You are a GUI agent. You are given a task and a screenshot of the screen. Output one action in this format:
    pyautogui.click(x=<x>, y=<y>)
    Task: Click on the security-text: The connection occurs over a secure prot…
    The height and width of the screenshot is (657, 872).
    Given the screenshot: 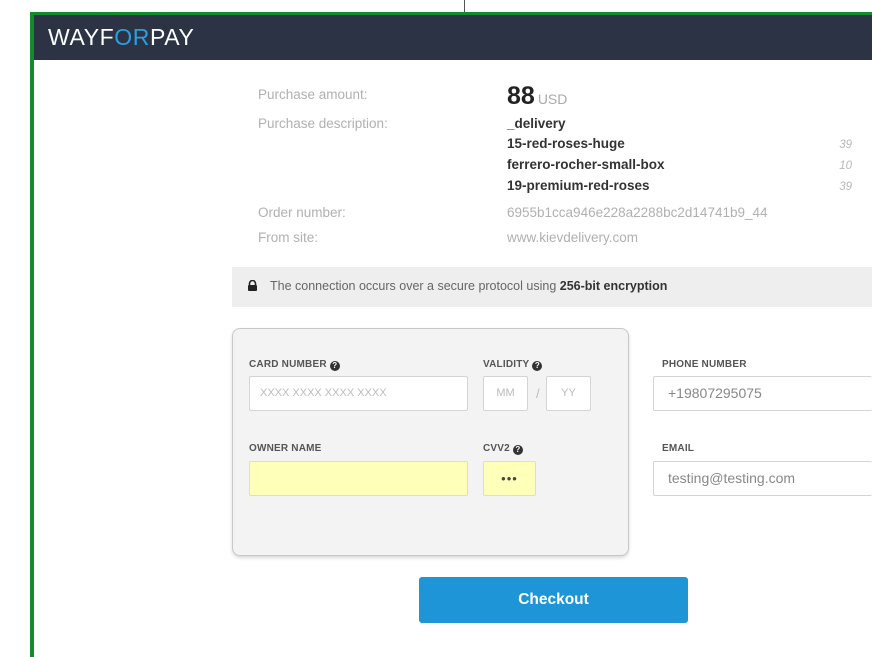 What is the action you would take?
    pyautogui.click(x=468, y=286)
    